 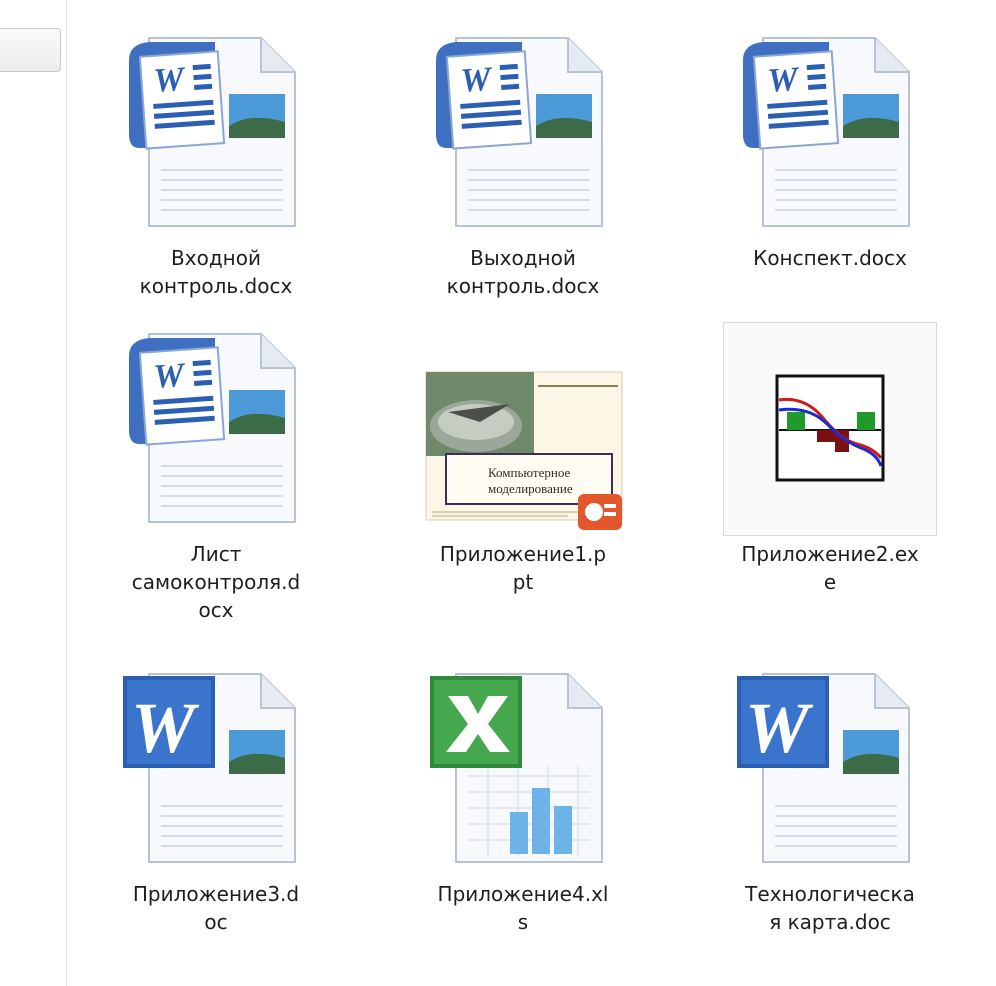 What do you see at coordinates (530, 488) in the screenshot?
I see `svg-text: моделирование` at bounding box center [530, 488].